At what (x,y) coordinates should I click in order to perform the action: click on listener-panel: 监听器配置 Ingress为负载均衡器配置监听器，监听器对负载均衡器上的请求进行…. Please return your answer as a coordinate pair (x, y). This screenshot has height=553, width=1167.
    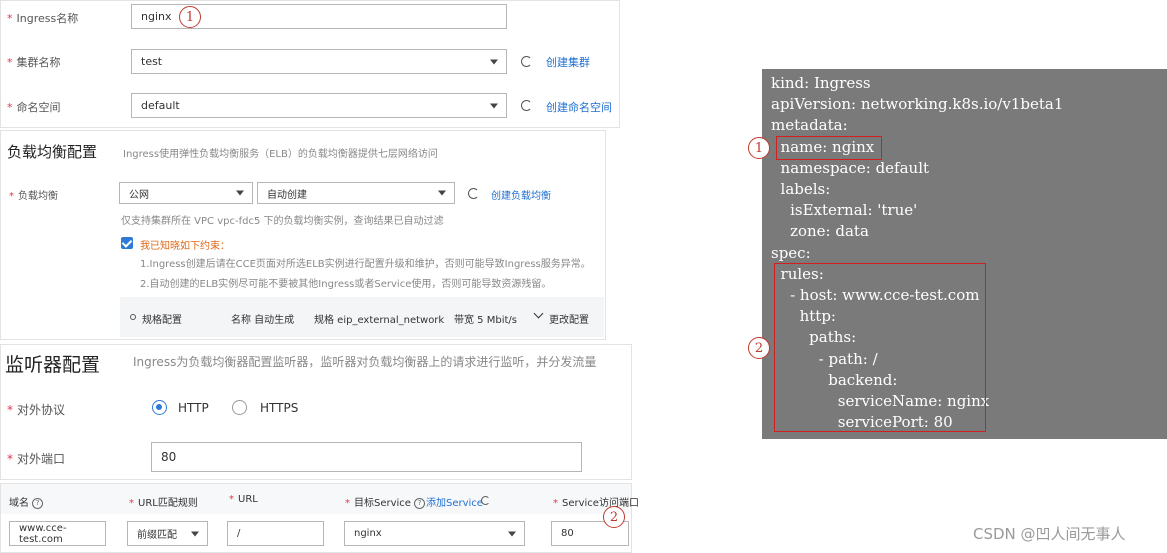
    Looking at the image, I should click on (316, 412).